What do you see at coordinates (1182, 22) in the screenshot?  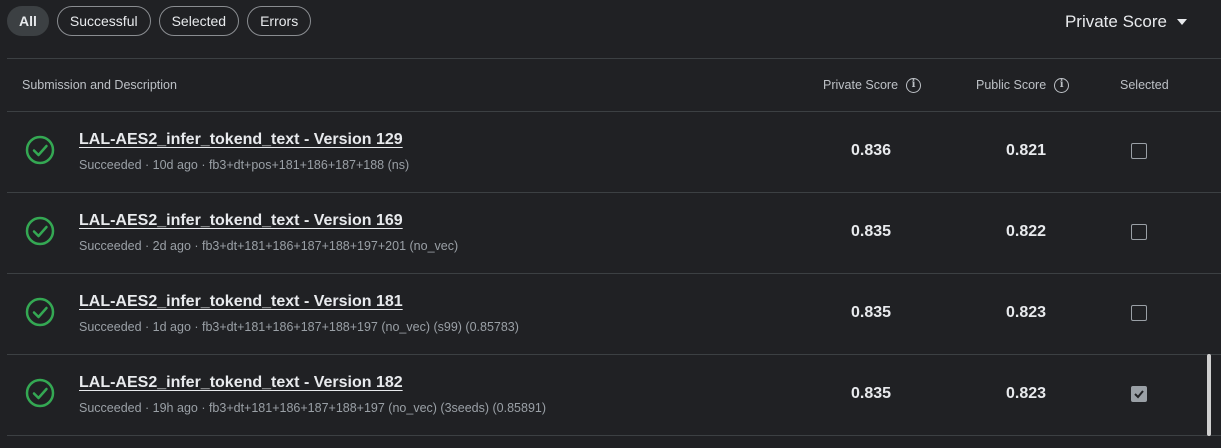 I see `caret-down-icon` at bounding box center [1182, 22].